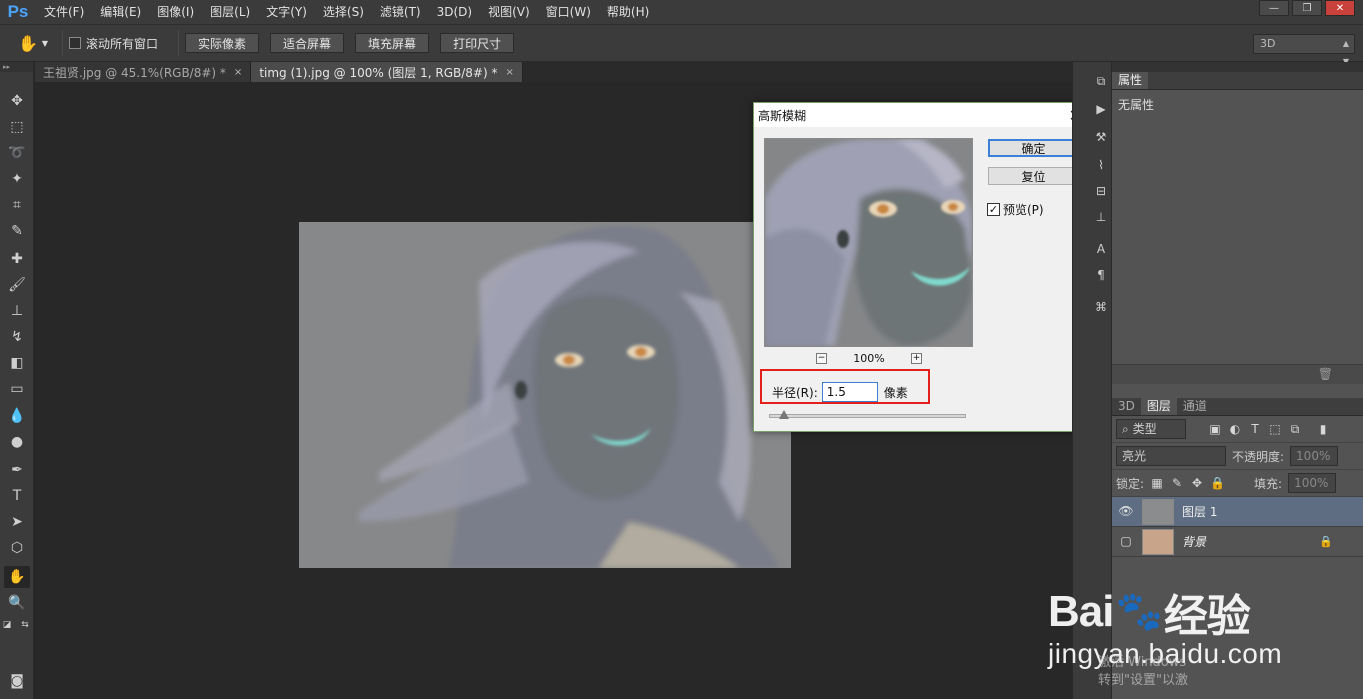  What do you see at coordinates (1340, 8) in the screenshot?
I see `close-window-button: ✕` at bounding box center [1340, 8].